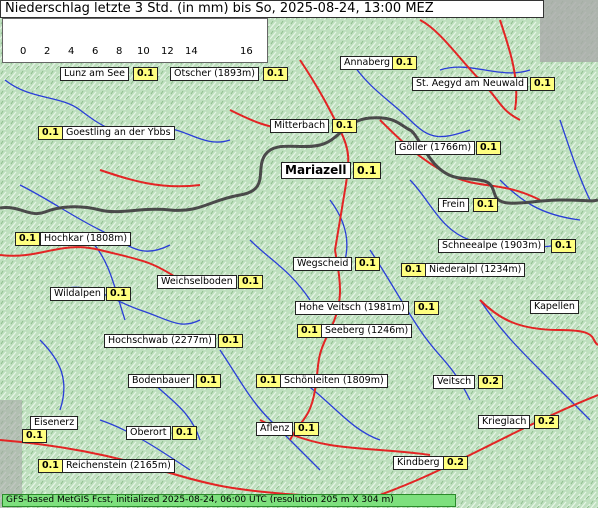 The image size is (598, 508). I want to click on legend-tick: 16, so click(246, 51).